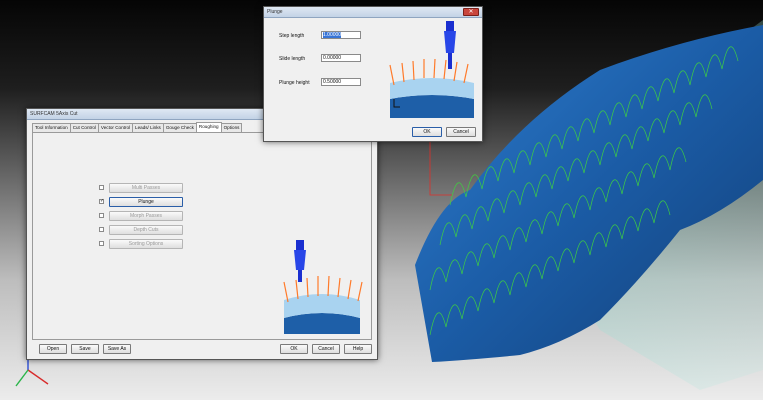 This screenshot has width=763, height=400. I want to click on check-mark-icon: ✓, so click(102, 201).